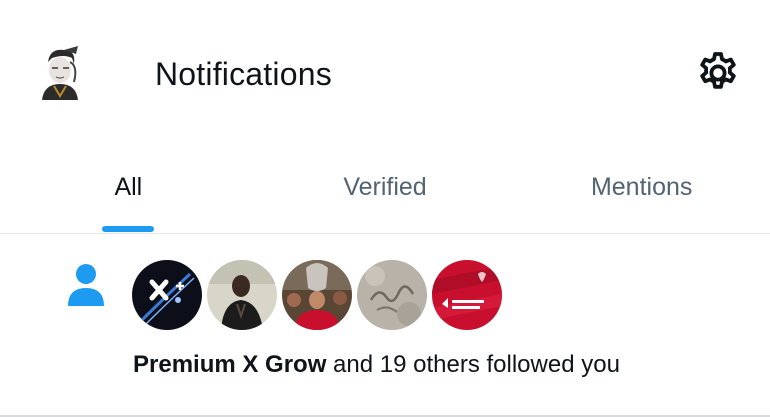 This screenshot has height=417, width=770. What do you see at coordinates (167, 295) in the screenshot?
I see `premium-x-grow-avatar` at bounding box center [167, 295].